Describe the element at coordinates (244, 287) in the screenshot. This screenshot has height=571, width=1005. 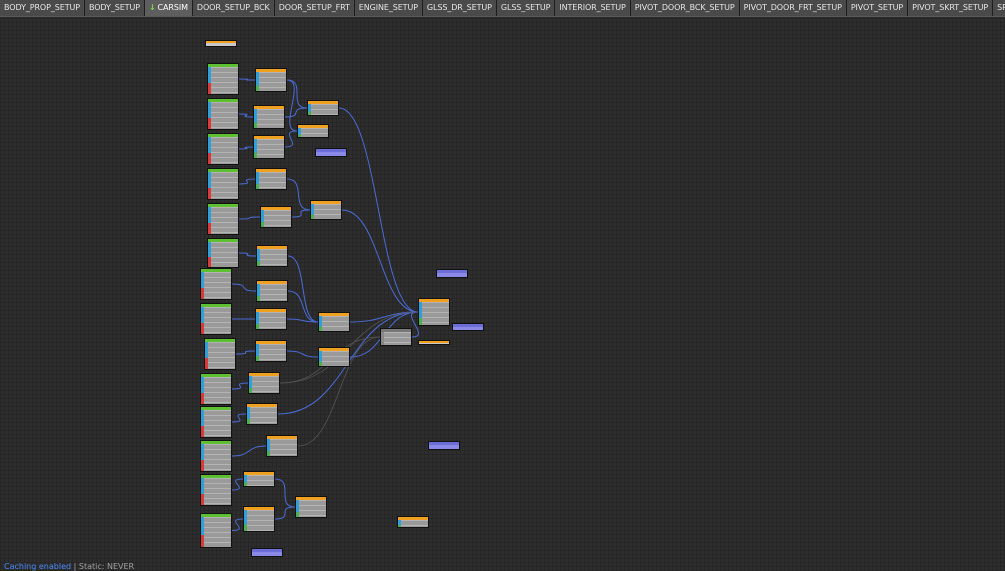
I see `wire-s7-a7` at that location.